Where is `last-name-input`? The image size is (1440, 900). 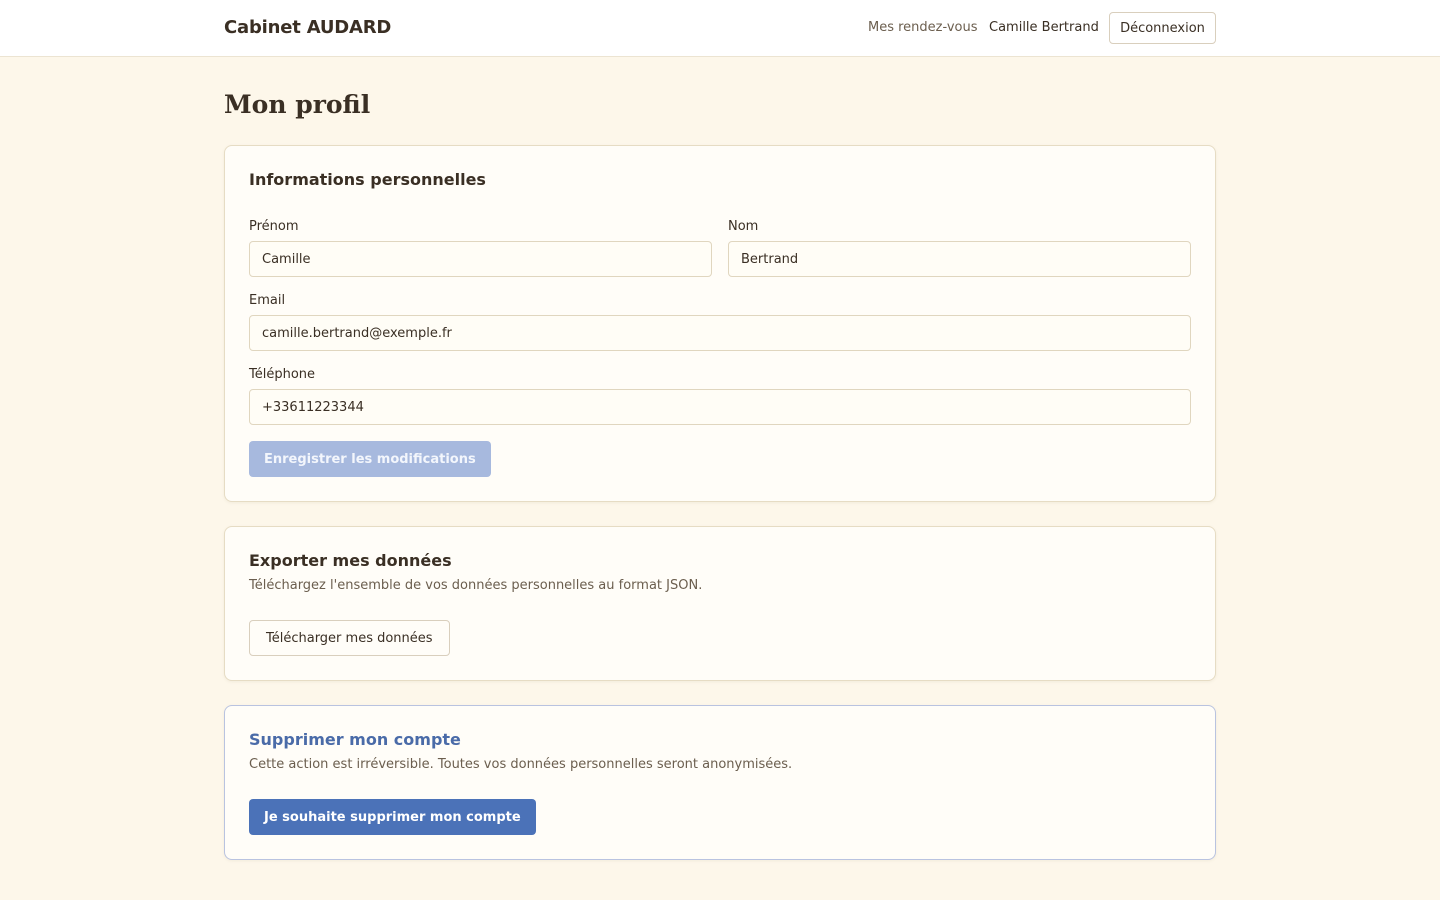 last-name-input is located at coordinates (959, 259).